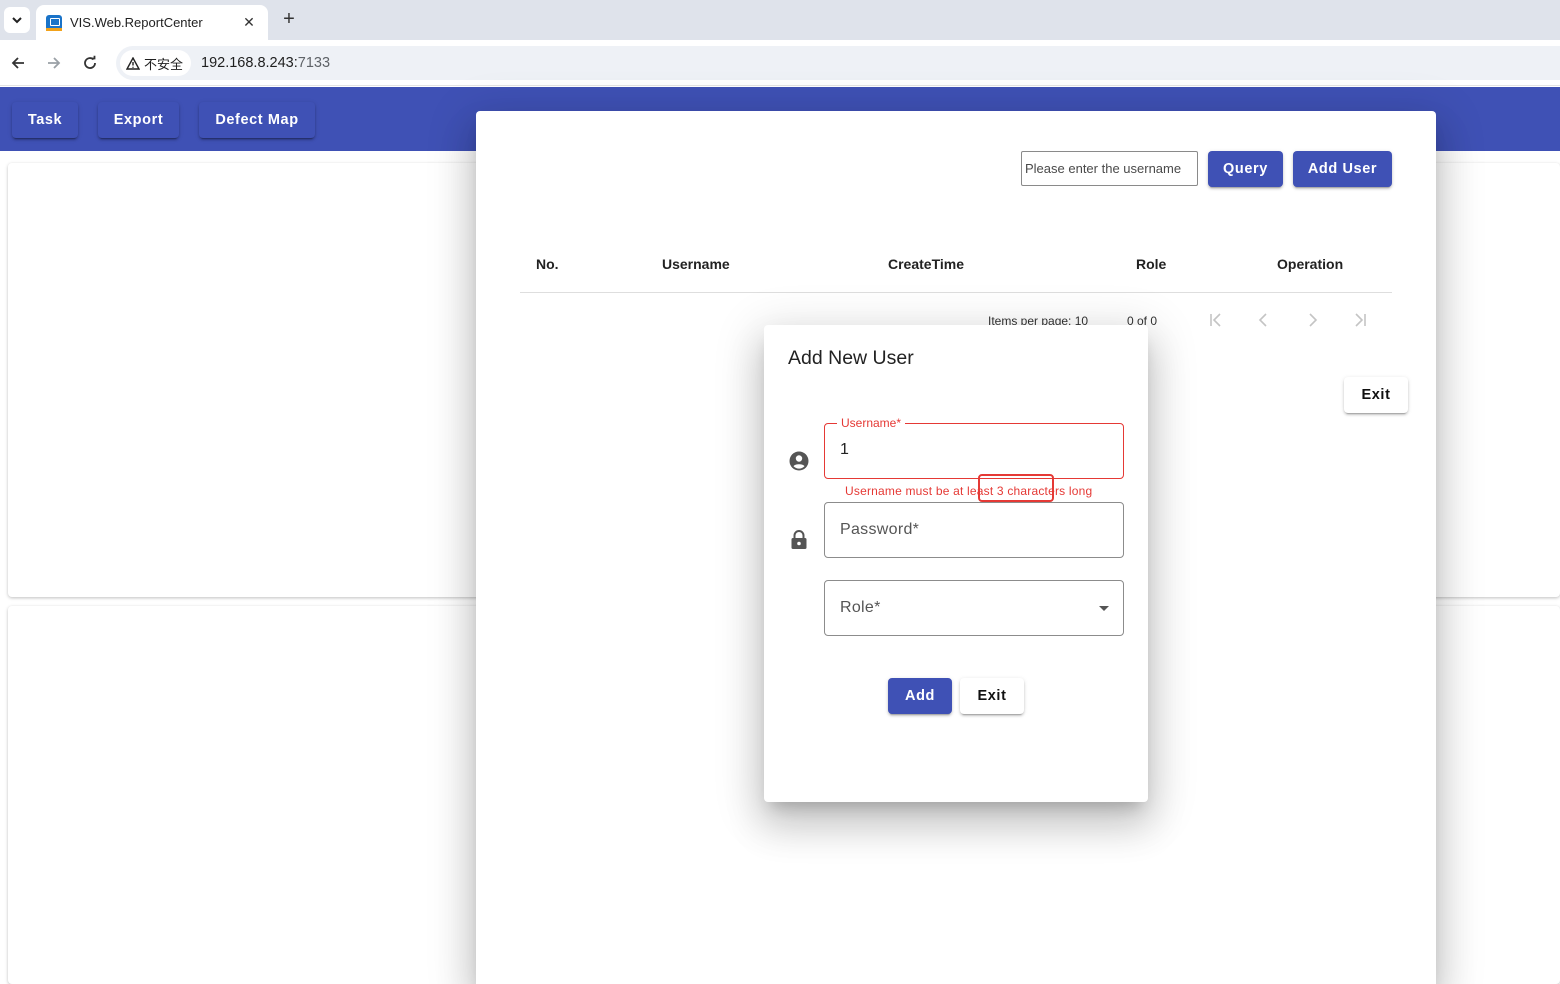  Describe the element at coordinates (133, 63) in the screenshot. I see `warning-triangle-icon` at that location.